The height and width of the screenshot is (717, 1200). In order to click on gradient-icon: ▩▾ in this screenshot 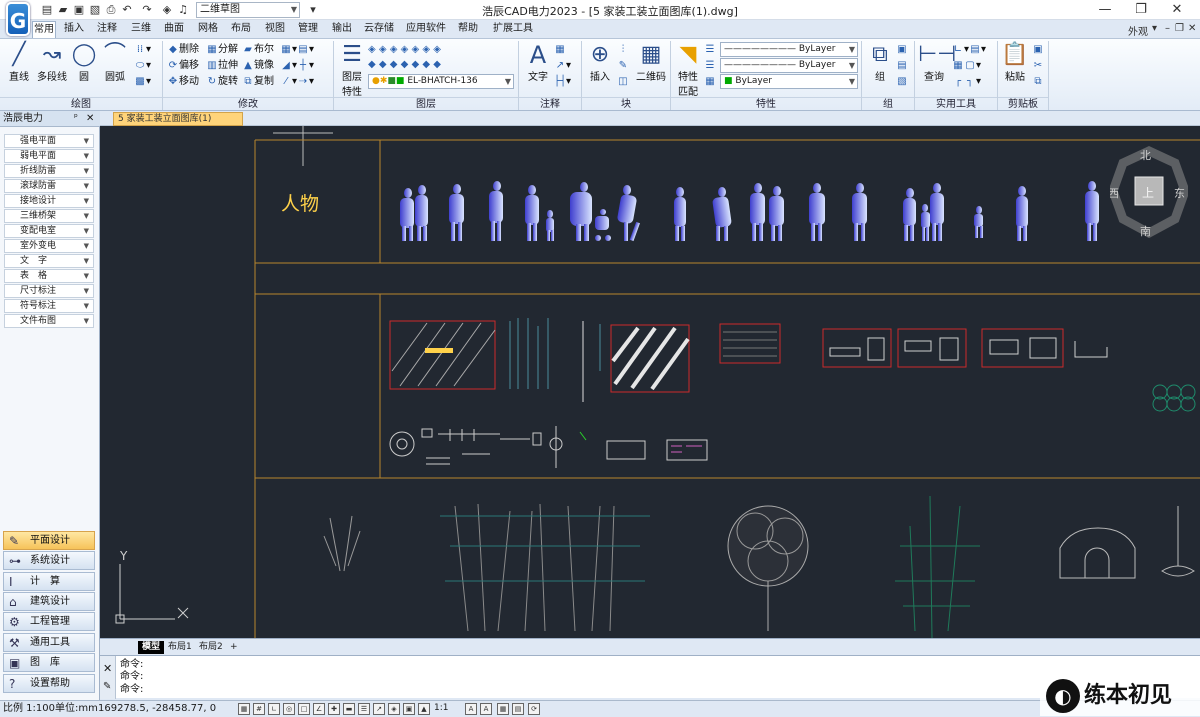, I will do `click(142, 81)`.